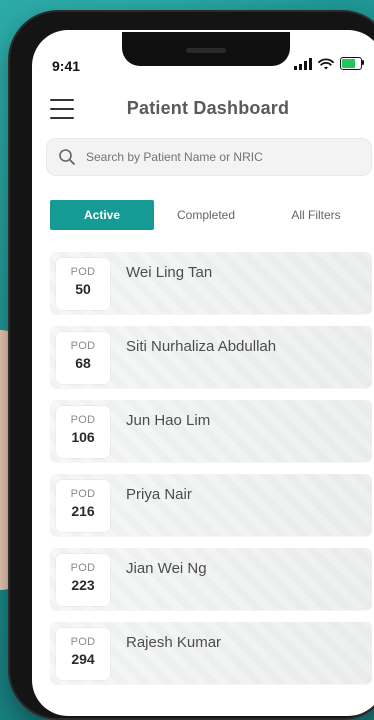 This screenshot has width=374, height=720. What do you see at coordinates (66, 66) in the screenshot?
I see `status-time: 9:41` at bounding box center [66, 66].